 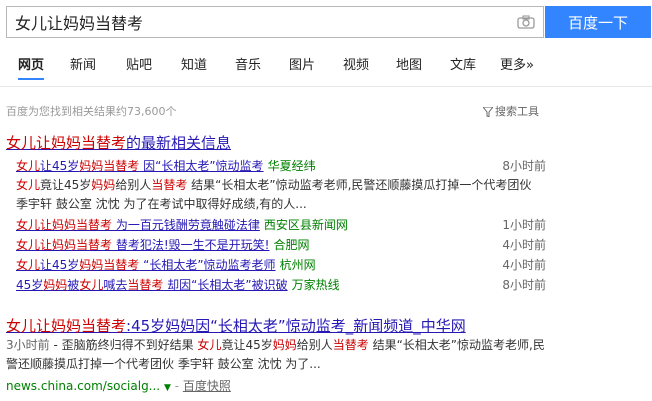 I want to click on result-snippet-text: 给别人, so click(x=314, y=345).